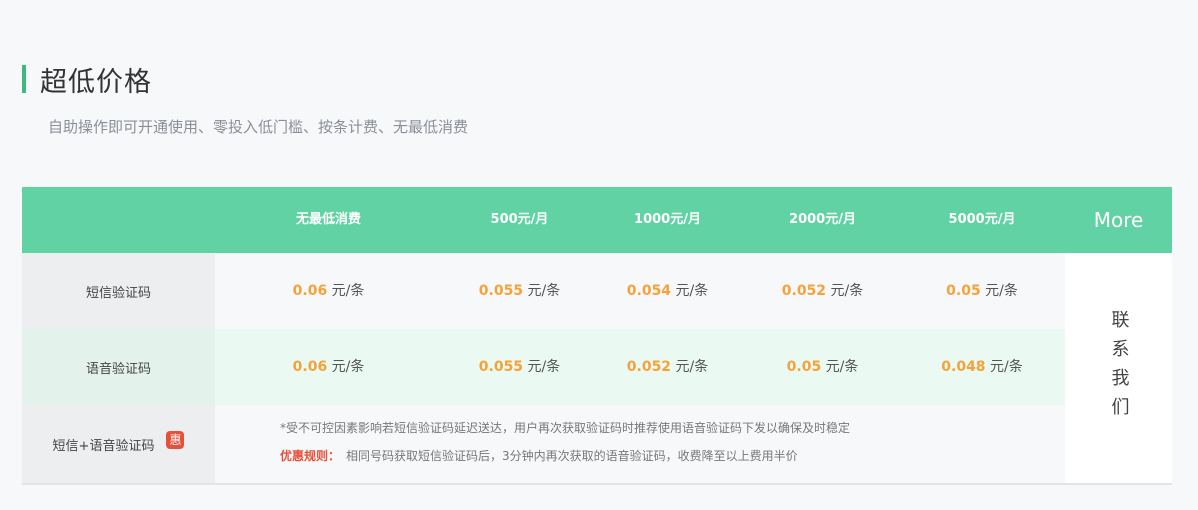 This screenshot has height=510, width=1198. What do you see at coordinates (667, 219) in the screenshot?
I see `header-1000: 1000元/月` at bounding box center [667, 219].